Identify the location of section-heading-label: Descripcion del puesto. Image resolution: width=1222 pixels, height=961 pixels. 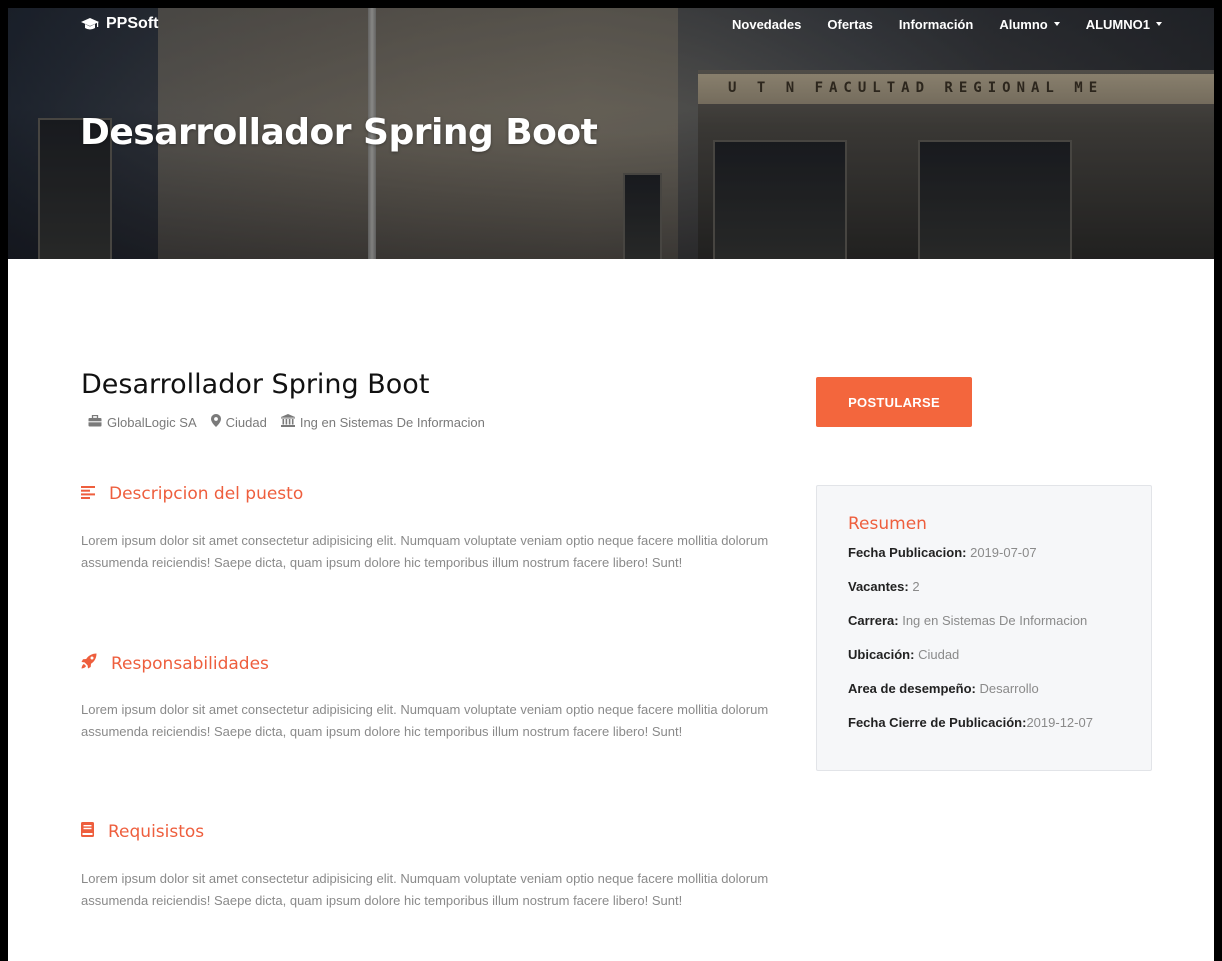
(206, 494).